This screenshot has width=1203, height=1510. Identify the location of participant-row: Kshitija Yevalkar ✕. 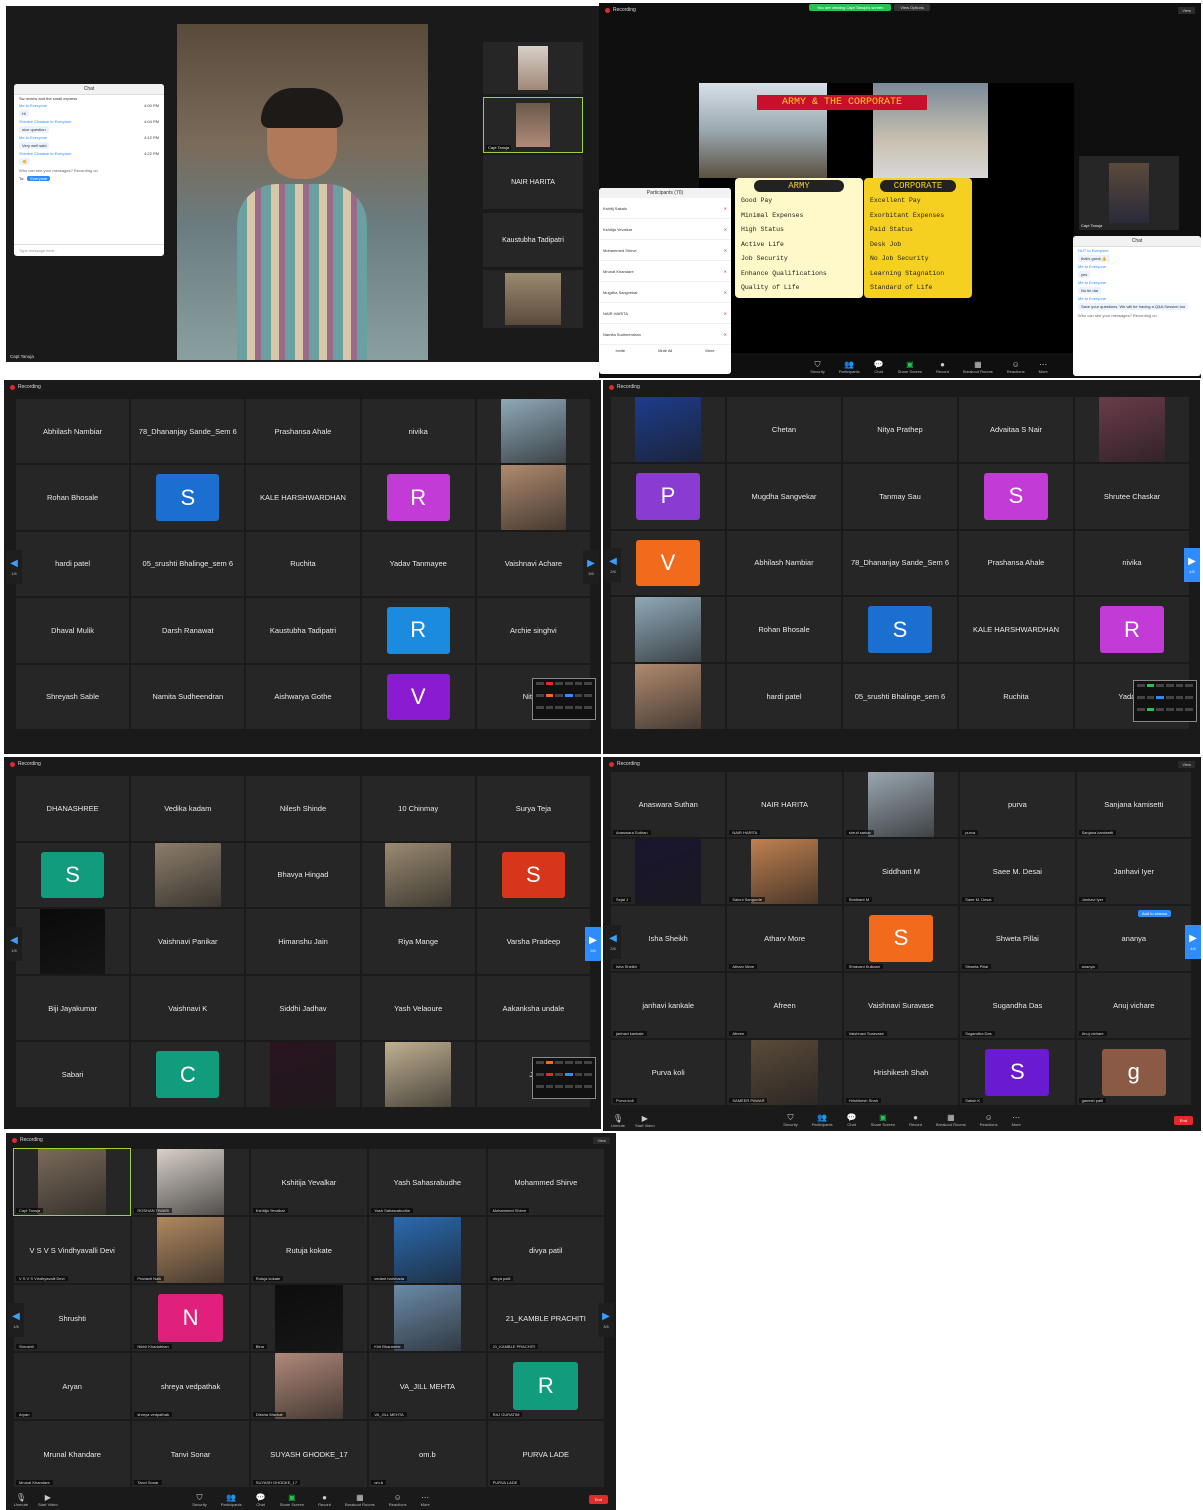
(665, 229).